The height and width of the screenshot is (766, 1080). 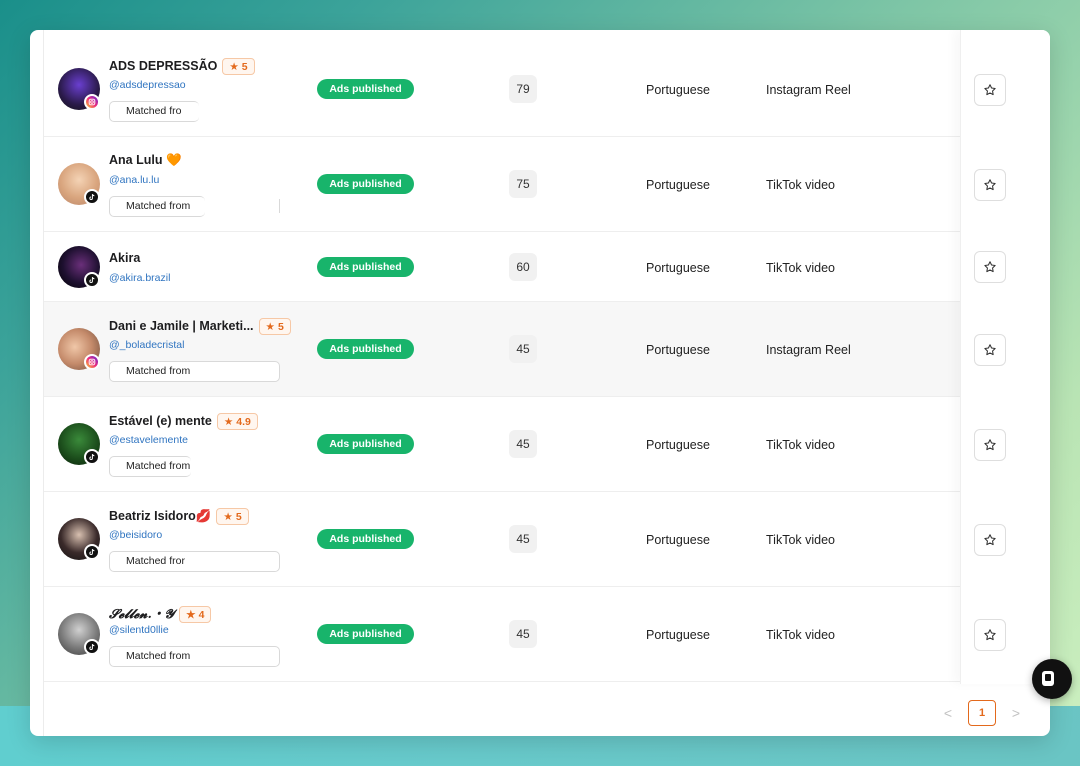 What do you see at coordinates (982, 713) in the screenshot?
I see `pagination-page-1: 1` at bounding box center [982, 713].